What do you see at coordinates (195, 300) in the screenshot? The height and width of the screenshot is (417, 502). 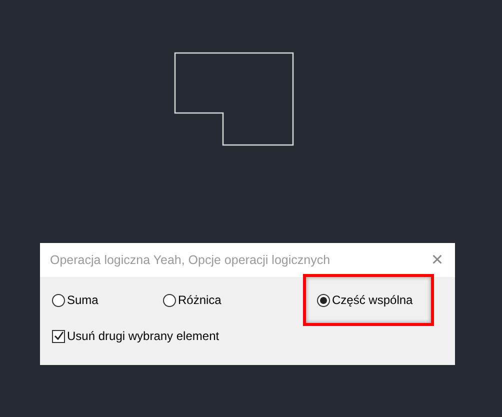 I see `radio-option: Różnica` at bounding box center [195, 300].